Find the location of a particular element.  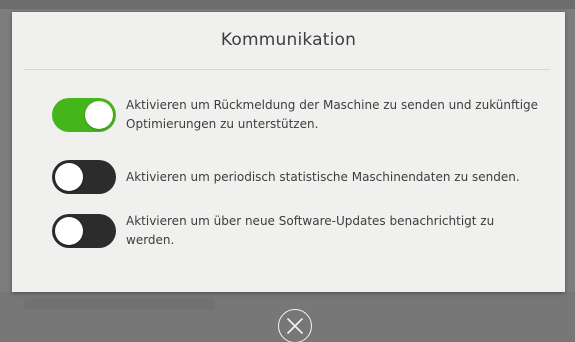

toggle-updates is located at coordinates (84, 231).